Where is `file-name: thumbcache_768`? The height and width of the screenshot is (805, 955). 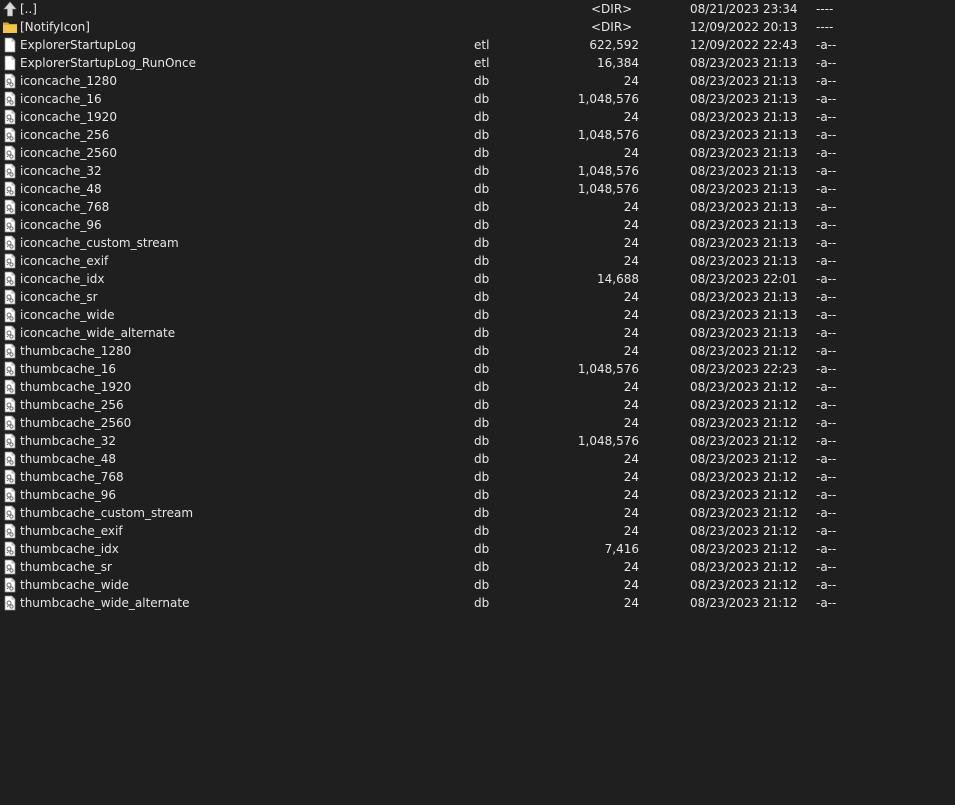
file-name: thumbcache_768 is located at coordinates (72, 477).